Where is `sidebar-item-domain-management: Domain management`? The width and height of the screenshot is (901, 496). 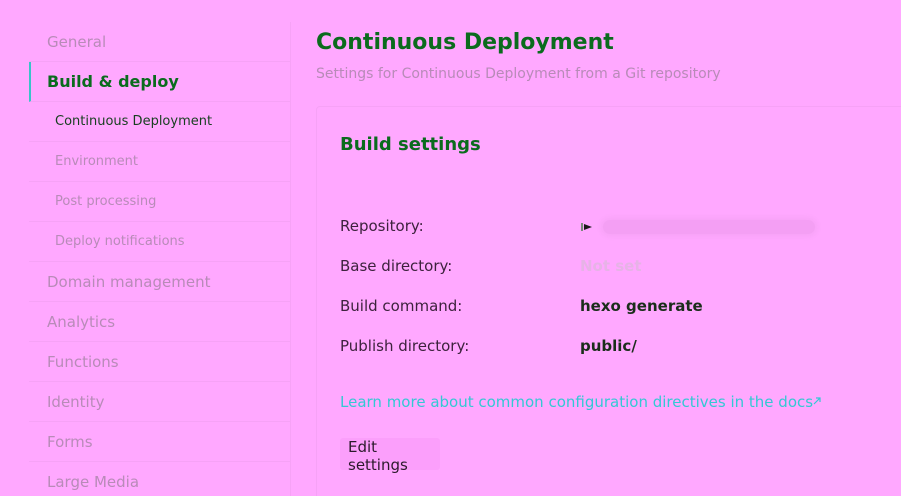
sidebar-item-domain-management: Domain management is located at coordinates (160, 282).